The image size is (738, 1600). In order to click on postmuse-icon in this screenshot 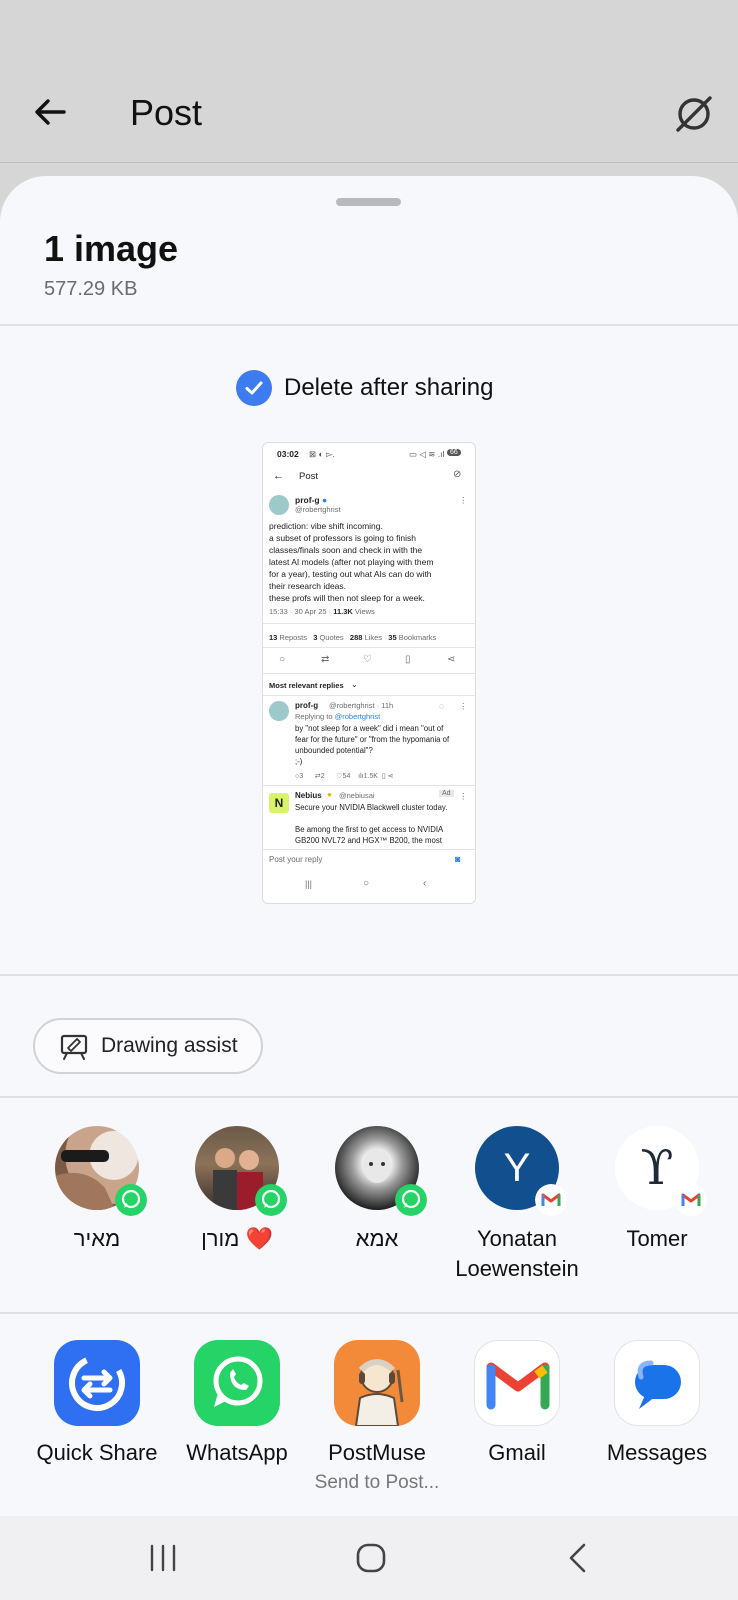, I will do `click(377, 1383)`.